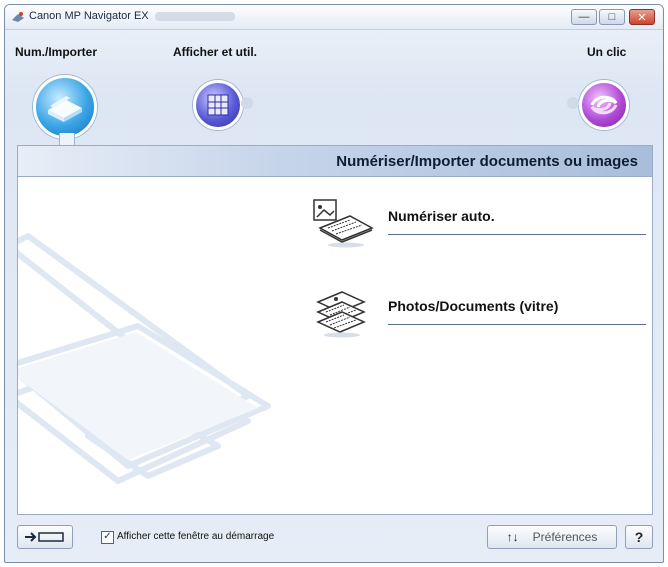 This screenshot has height=567, width=668. What do you see at coordinates (247, 103) in the screenshot?
I see `tab-view-tail` at bounding box center [247, 103].